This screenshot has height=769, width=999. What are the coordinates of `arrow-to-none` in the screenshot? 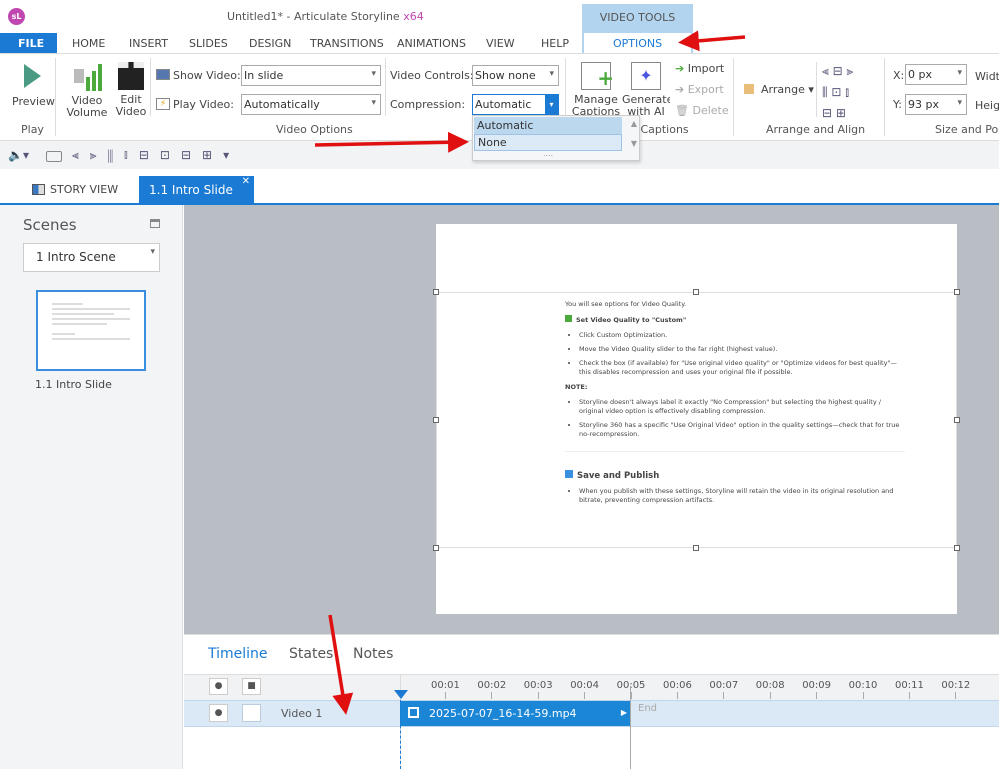 It's located at (391, 142).